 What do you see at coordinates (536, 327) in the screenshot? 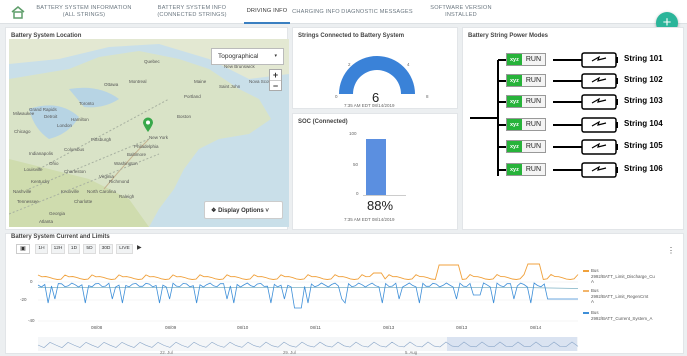
I see `x-tick: 08/14` at bounding box center [536, 327].